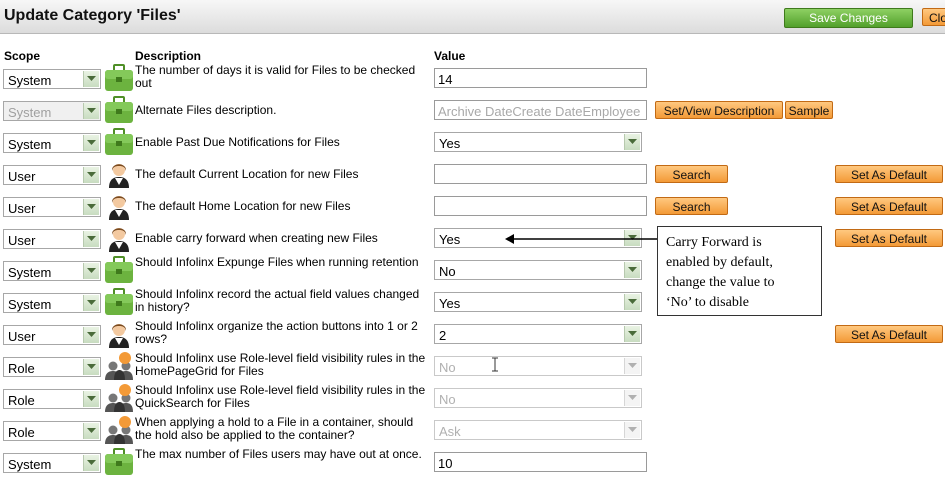  Describe the element at coordinates (707, 302) in the screenshot. I see `callout-line: ‘No’ to disable` at that location.